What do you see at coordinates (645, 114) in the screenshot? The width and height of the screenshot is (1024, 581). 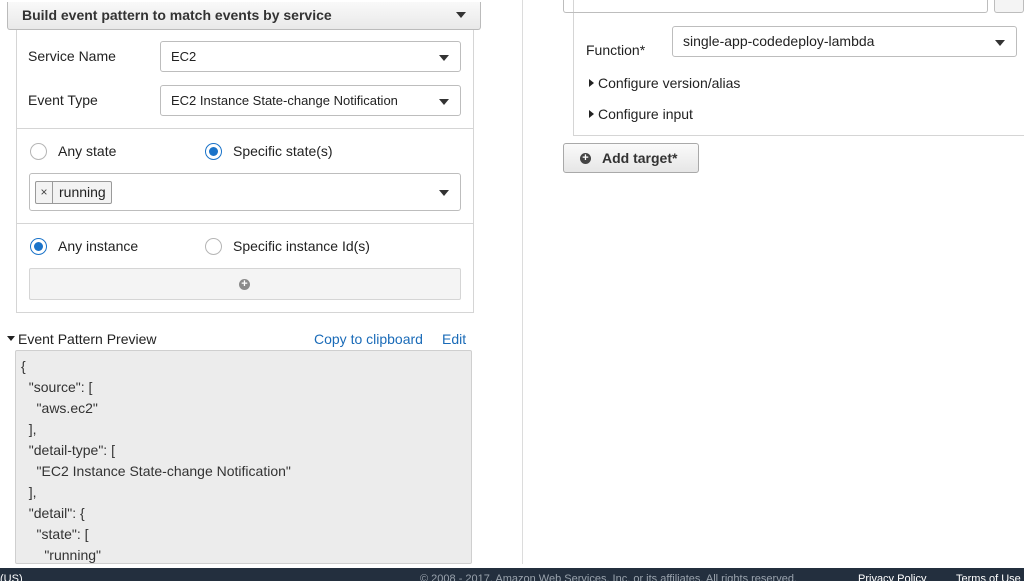 I see `configure-input-toggle: Configure input` at bounding box center [645, 114].